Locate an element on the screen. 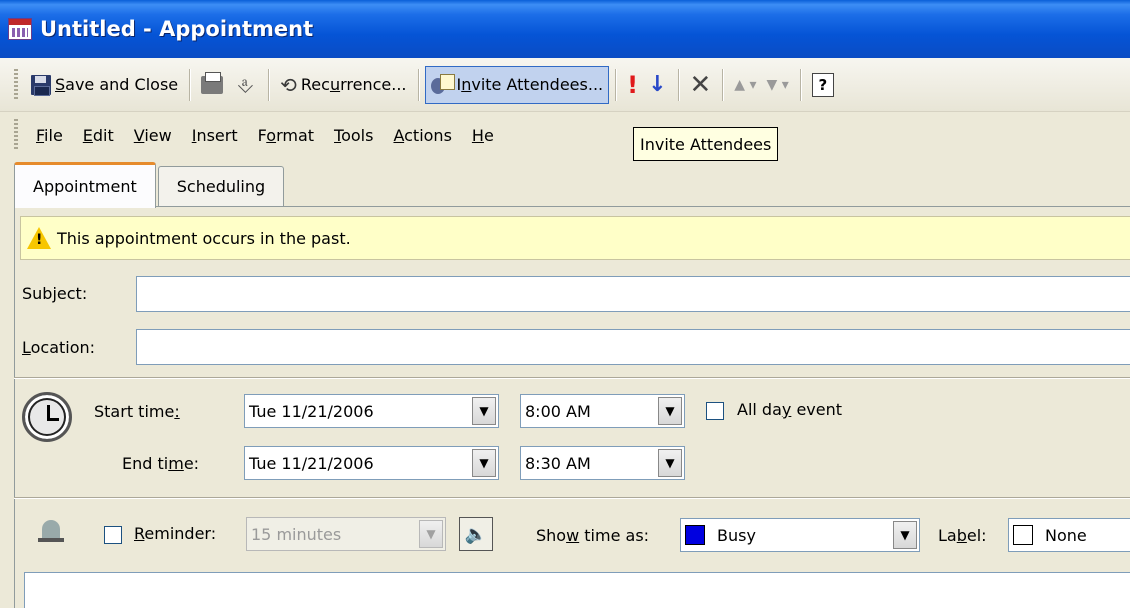 Image resolution: width=1130 pixels, height=608 pixels. menu-tools: Tools is located at coordinates (353, 135).